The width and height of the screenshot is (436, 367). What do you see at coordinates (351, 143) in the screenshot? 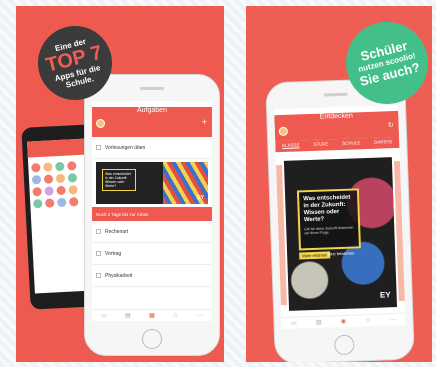
I see `tab-schule: SCHULE` at bounding box center [351, 143].